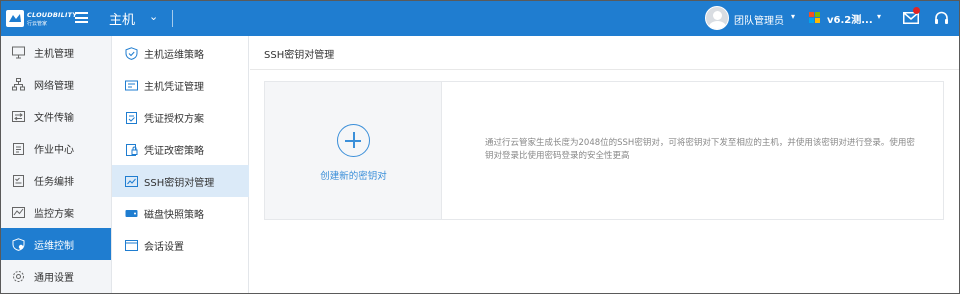 The image size is (960, 294). I want to click on clipboard-icon, so click(18, 148).